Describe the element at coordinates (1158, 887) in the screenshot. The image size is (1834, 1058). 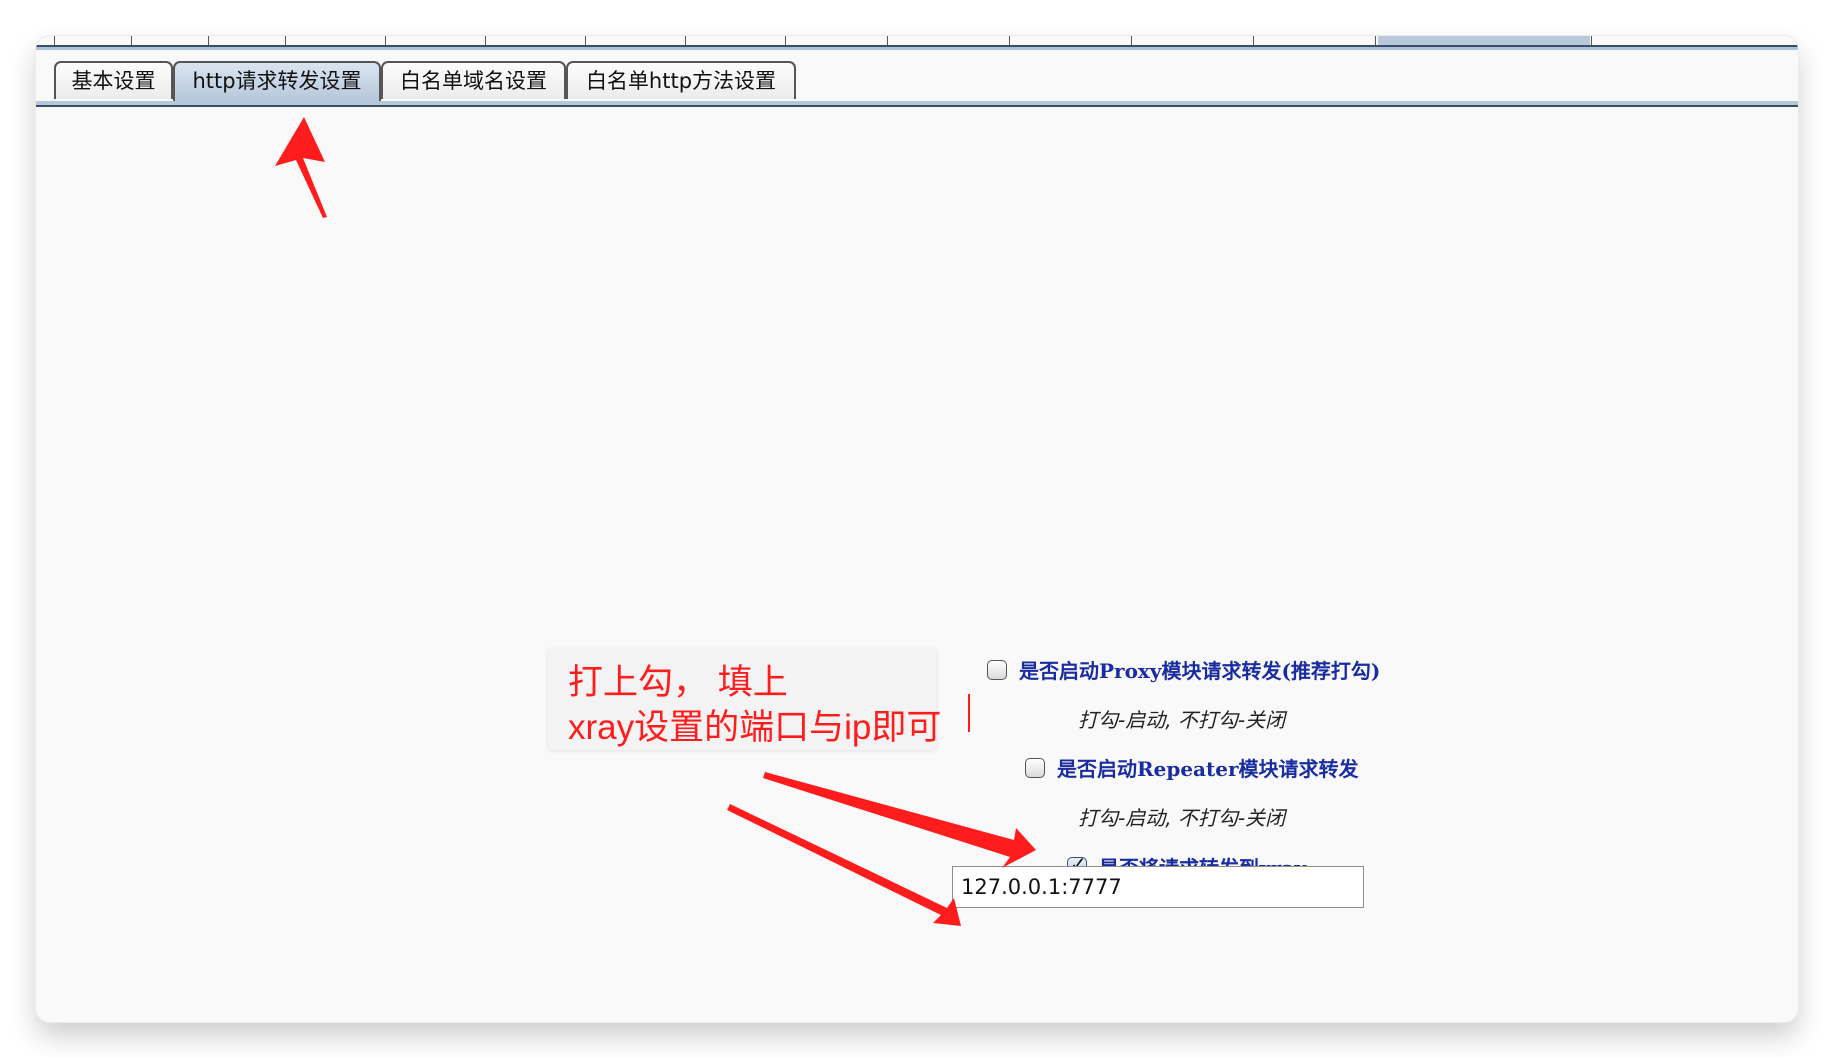
I see `xray-address-input` at that location.